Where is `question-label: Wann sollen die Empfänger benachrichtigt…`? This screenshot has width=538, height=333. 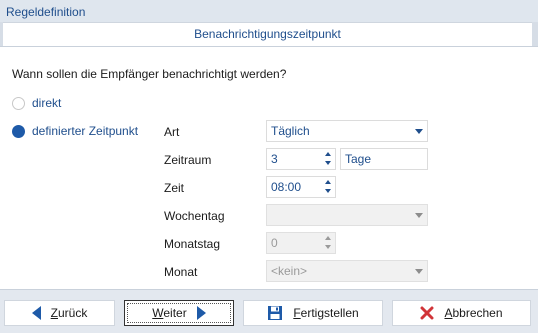
question-label: Wann sollen die Empfänger benachrichtigt… is located at coordinates (149, 74).